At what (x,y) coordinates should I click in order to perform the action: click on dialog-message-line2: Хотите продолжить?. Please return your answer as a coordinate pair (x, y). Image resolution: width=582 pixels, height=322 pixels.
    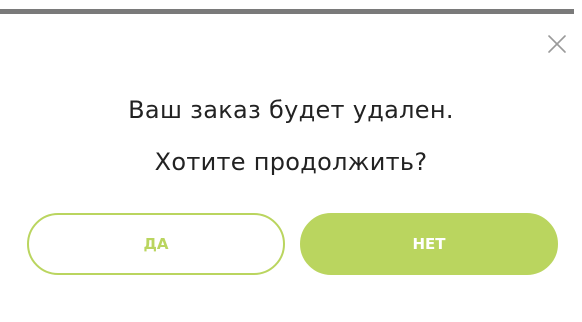
    Looking at the image, I should click on (291, 162).